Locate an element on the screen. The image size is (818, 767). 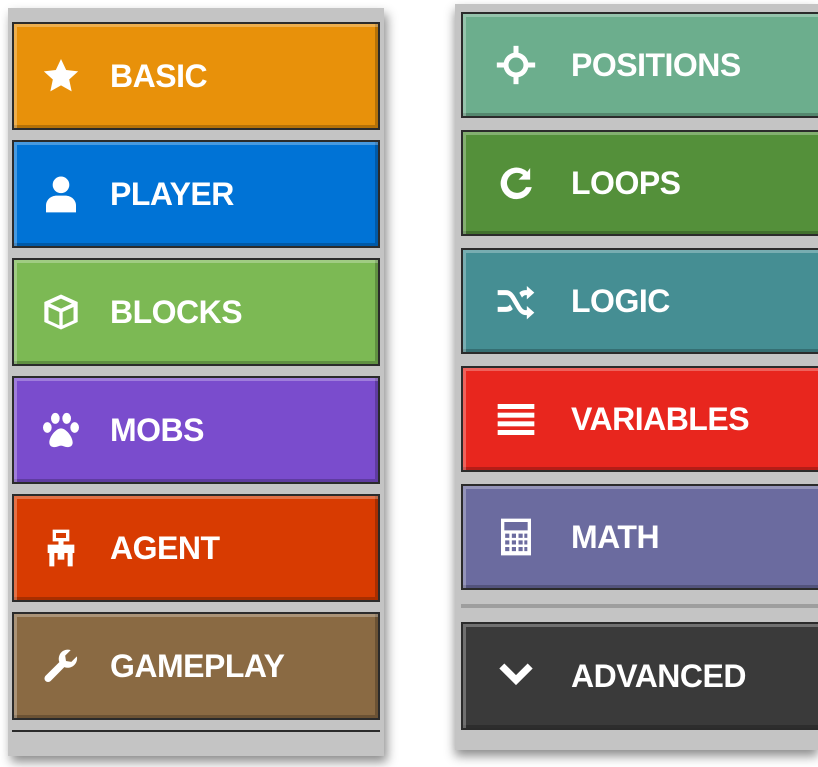
category-blocks-button: BLOCKS is located at coordinates (196, 312).